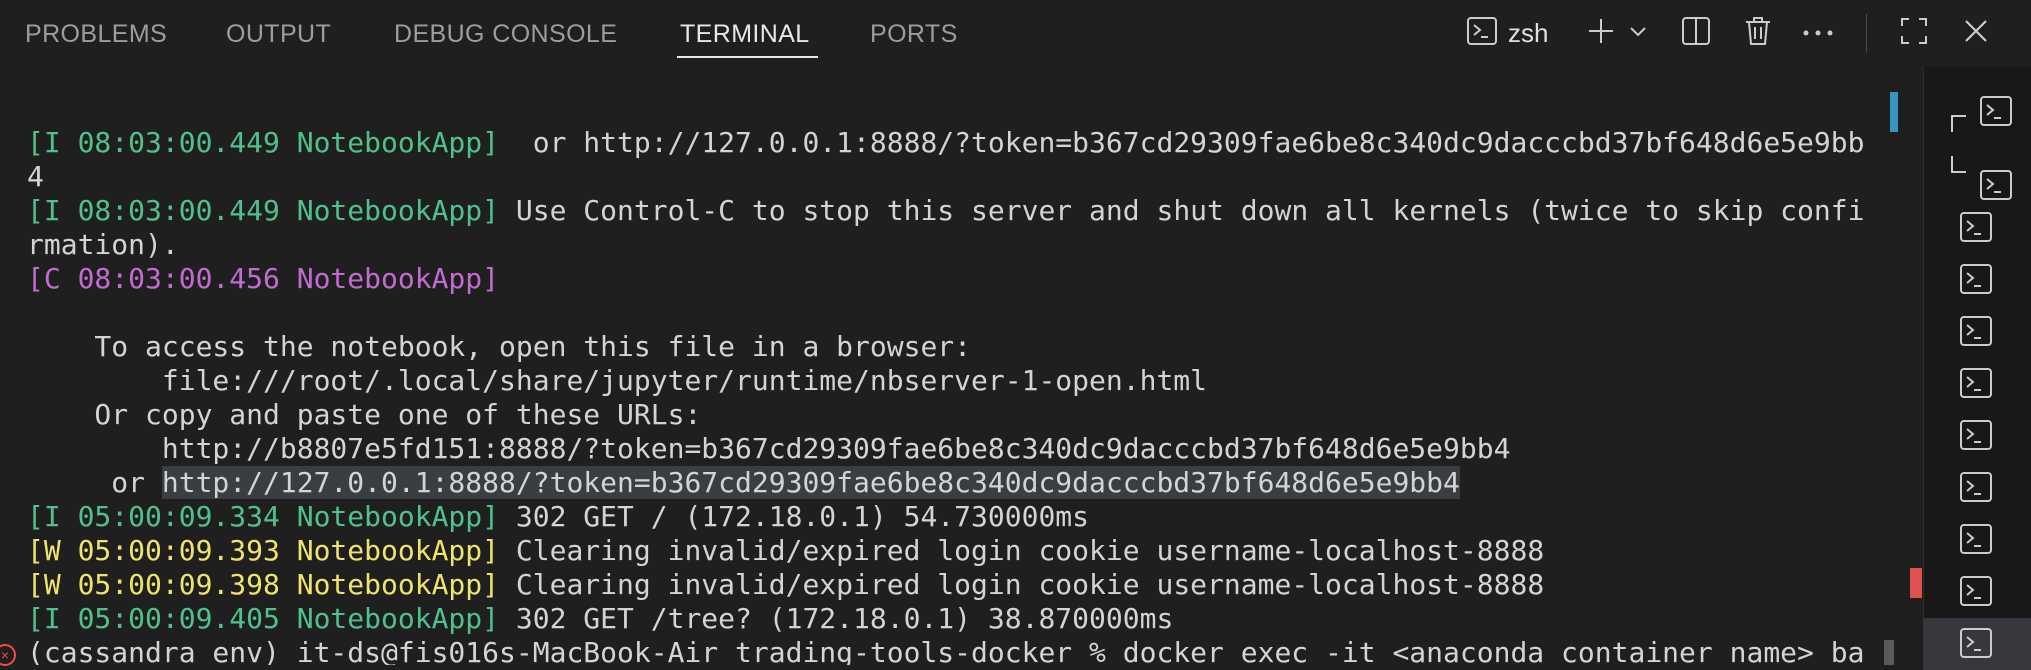 Image resolution: width=2031 pixels, height=670 pixels. I want to click on scrollbar-thumb, so click(1889, 652).